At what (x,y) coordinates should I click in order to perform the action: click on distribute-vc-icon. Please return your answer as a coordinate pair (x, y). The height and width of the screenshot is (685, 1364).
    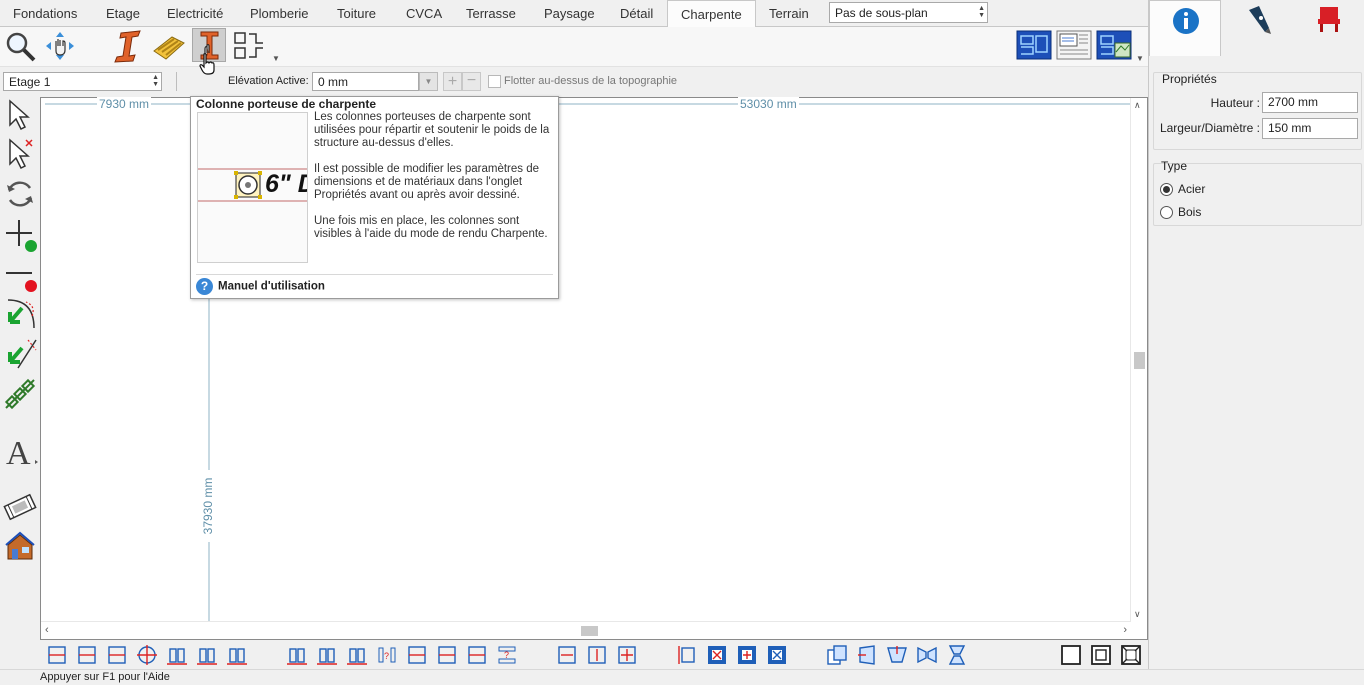
    Looking at the image, I should click on (447, 655).